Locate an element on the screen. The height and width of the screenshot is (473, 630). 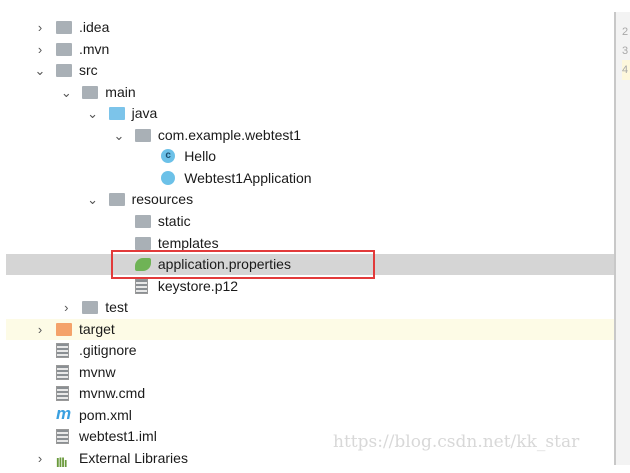
tree-item-label: Webtest1Application is located at coordinates (248, 177).